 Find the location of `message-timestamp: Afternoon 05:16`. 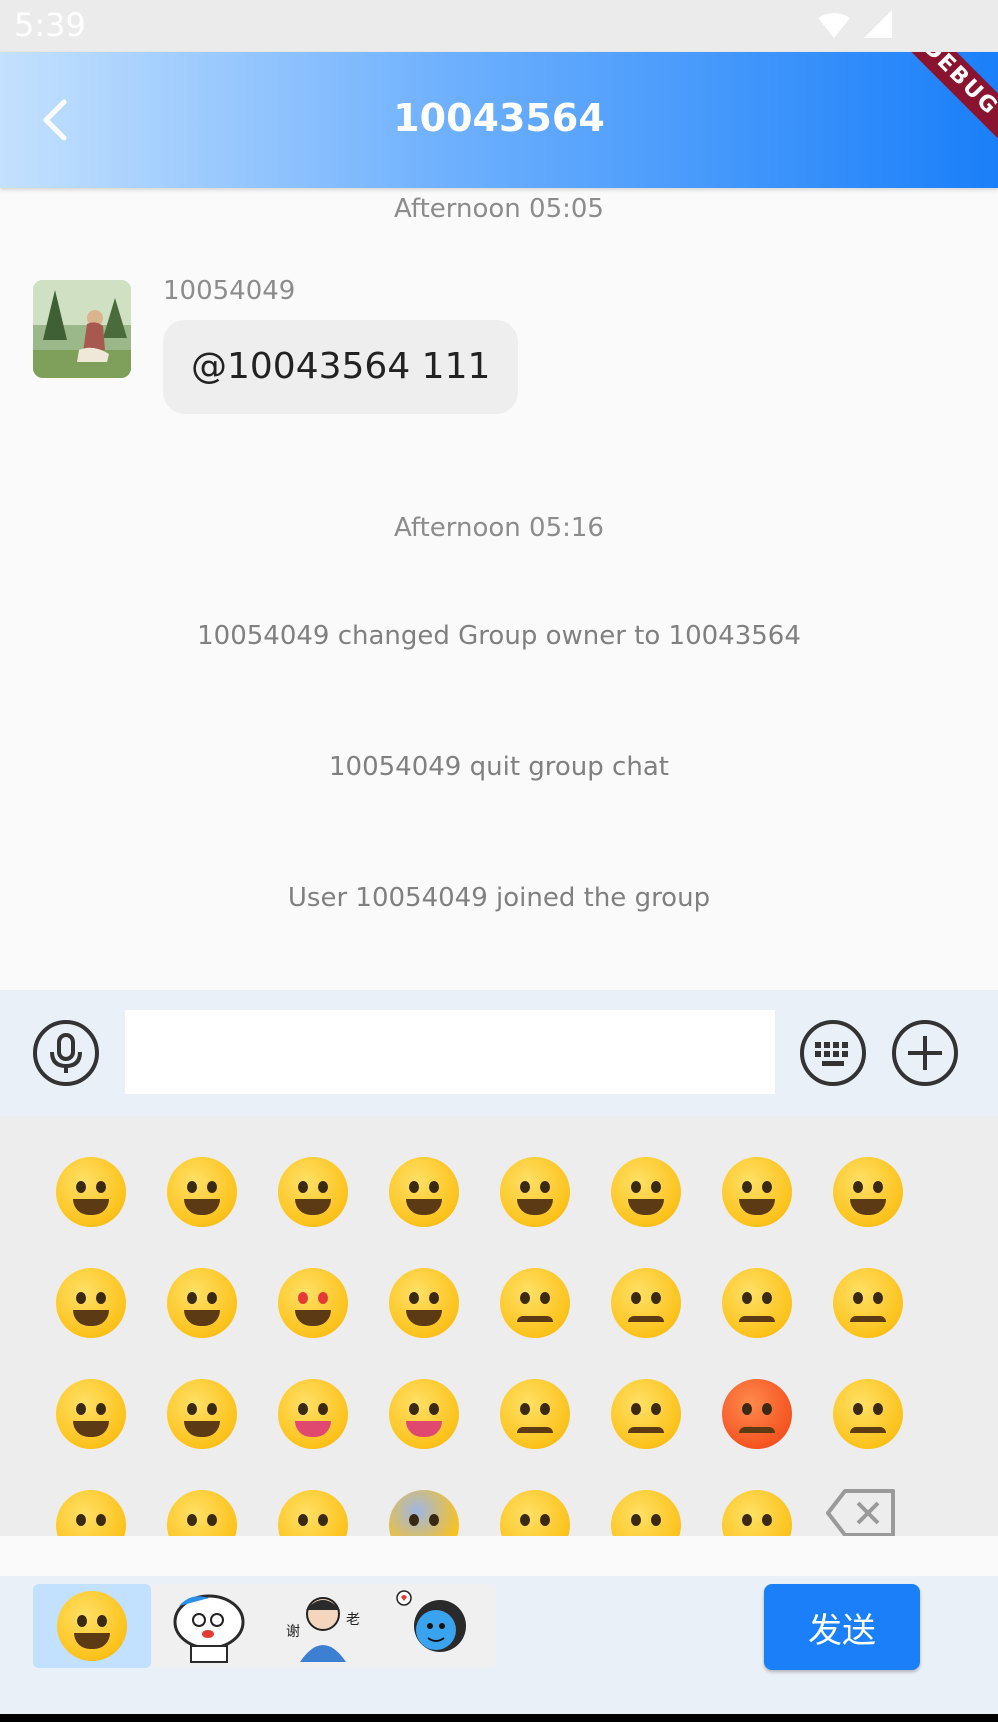

message-timestamp: Afternoon 05:16 is located at coordinates (499, 528).